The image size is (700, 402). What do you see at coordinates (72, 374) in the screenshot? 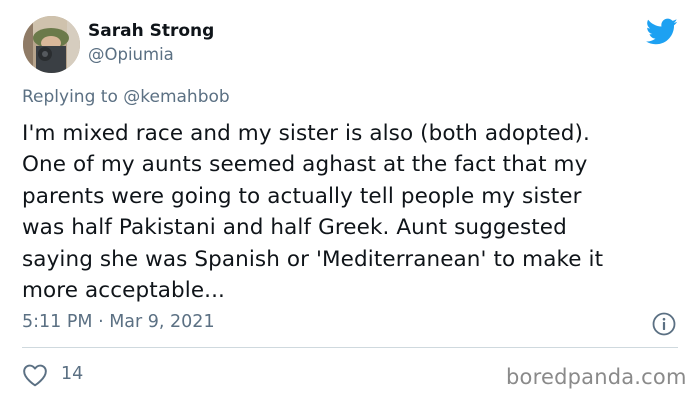
I see `like-count: 14` at bounding box center [72, 374].